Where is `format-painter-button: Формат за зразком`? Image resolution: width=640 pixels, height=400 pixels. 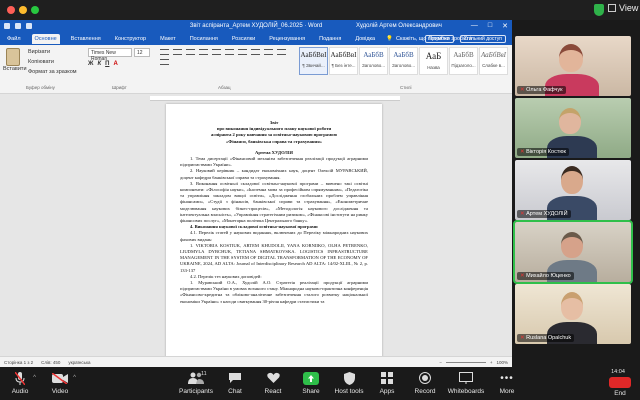
format-painter-button: Формат за зразком is located at coordinates (52, 72).